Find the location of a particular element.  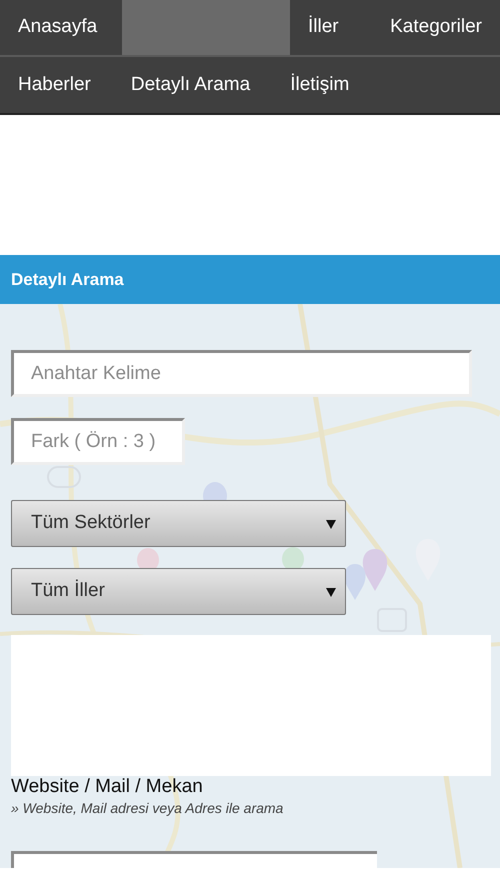

select-dropdown: Tüm İller is located at coordinates (178, 591).